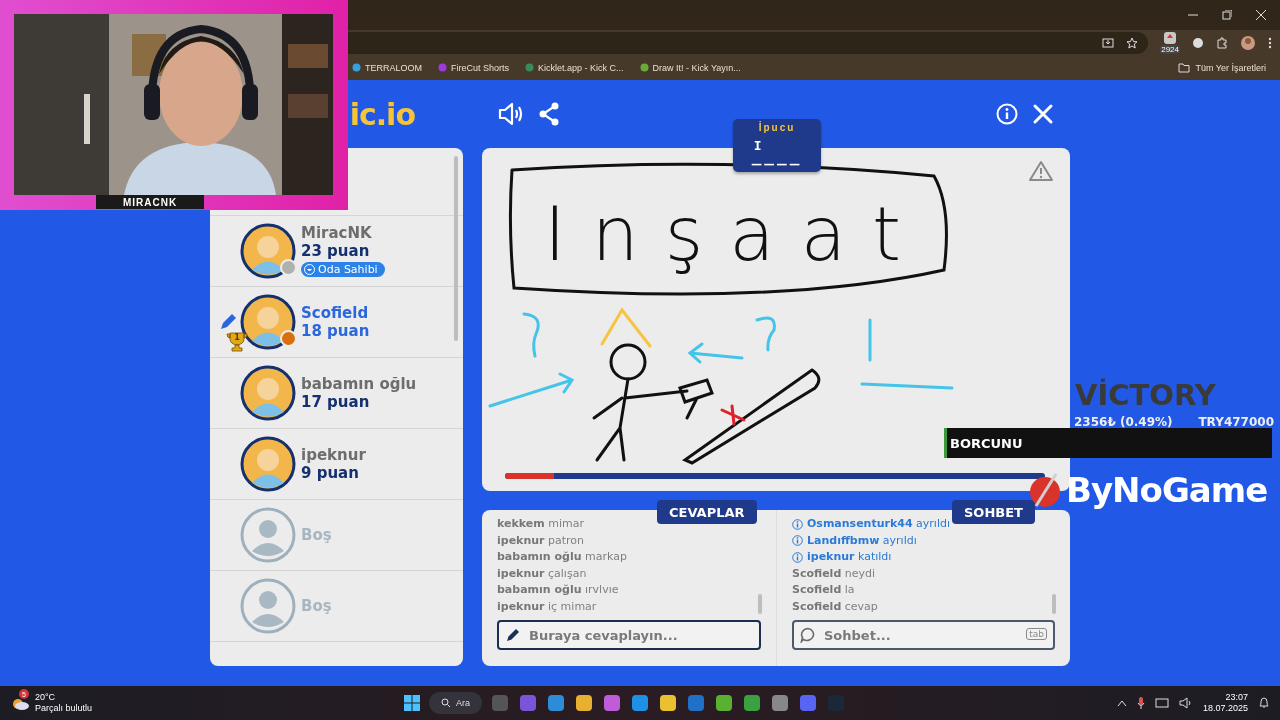 Image resolution: width=1280 pixels, height=720 pixels. Describe the element at coordinates (1236, 697) in the screenshot. I see `clock-time: 23:07` at that location.